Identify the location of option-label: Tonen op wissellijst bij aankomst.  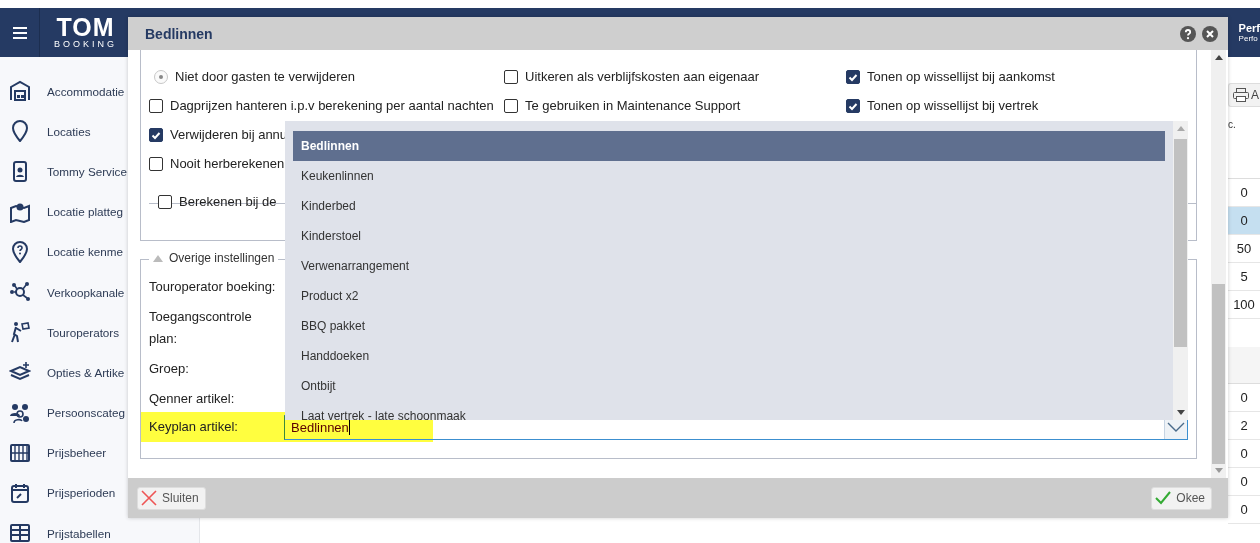
(961, 76).